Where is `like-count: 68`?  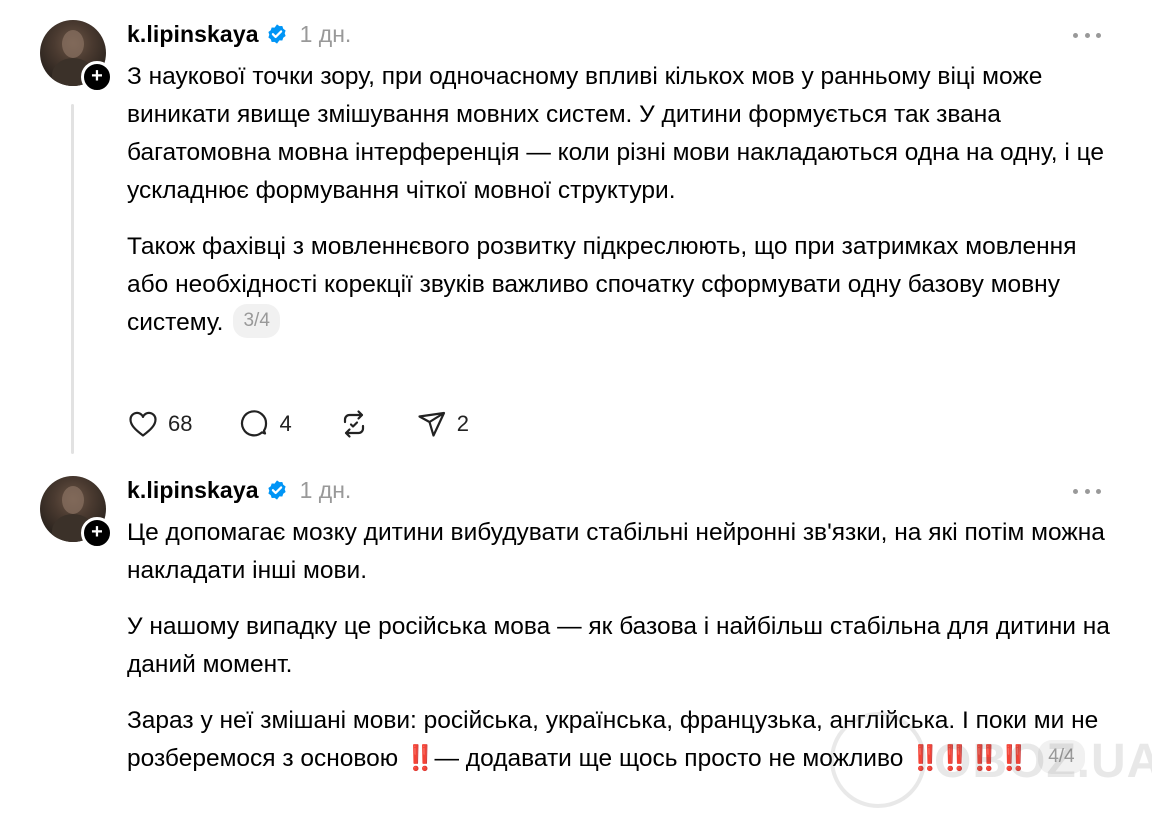
like-count: 68 is located at coordinates (180, 423).